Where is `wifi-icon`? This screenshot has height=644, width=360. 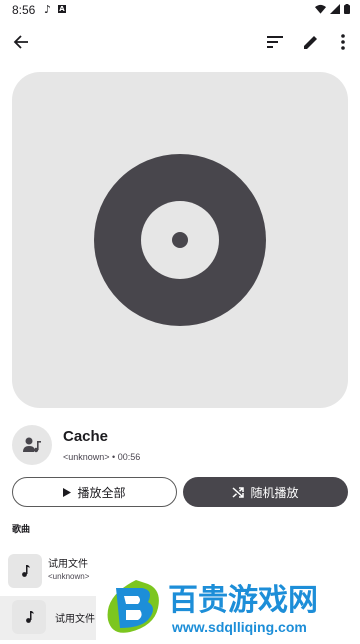
wifi-icon is located at coordinates (320, 9).